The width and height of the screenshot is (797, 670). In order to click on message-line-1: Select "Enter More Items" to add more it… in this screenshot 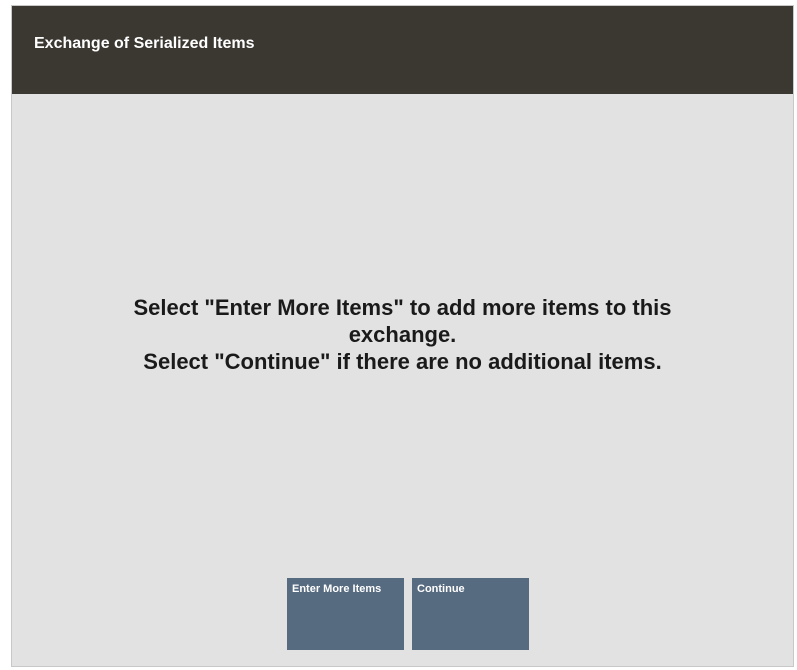, I will do `click(402, 307)`.